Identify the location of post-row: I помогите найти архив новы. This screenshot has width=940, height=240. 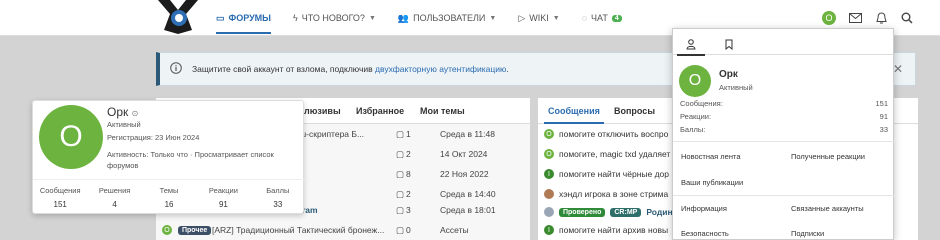
(606, 230).